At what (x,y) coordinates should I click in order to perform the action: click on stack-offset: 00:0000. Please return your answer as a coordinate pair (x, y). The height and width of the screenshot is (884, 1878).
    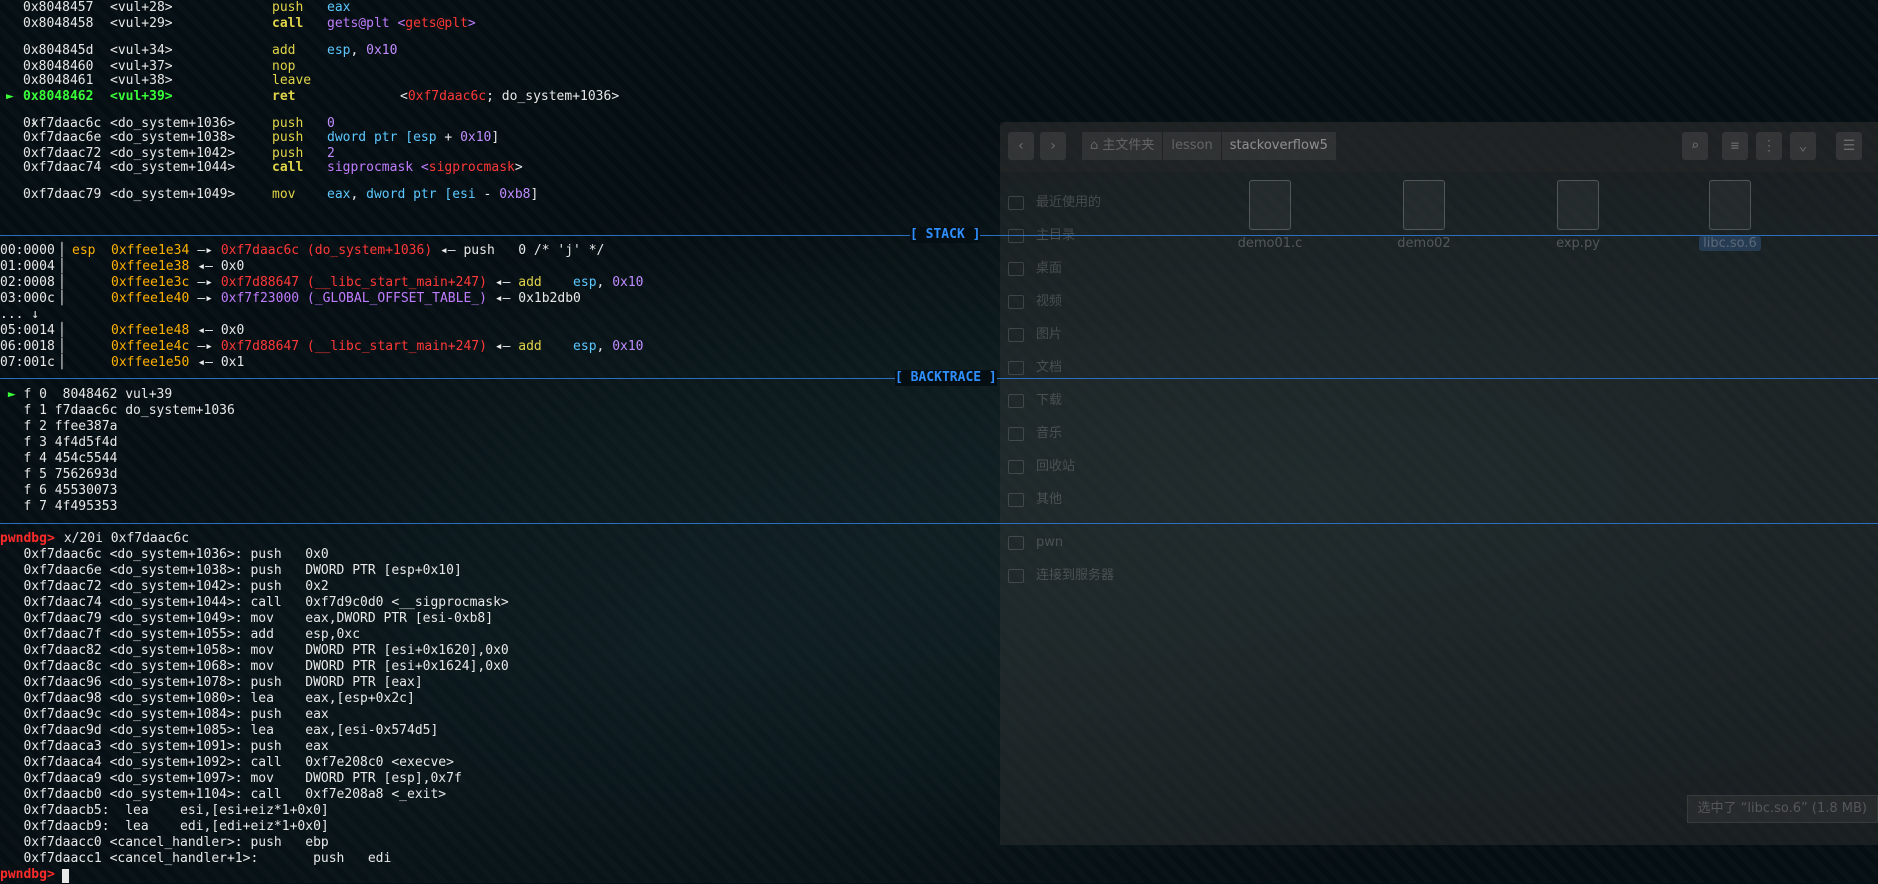
    Looking at the image, I should click on (27, 250).